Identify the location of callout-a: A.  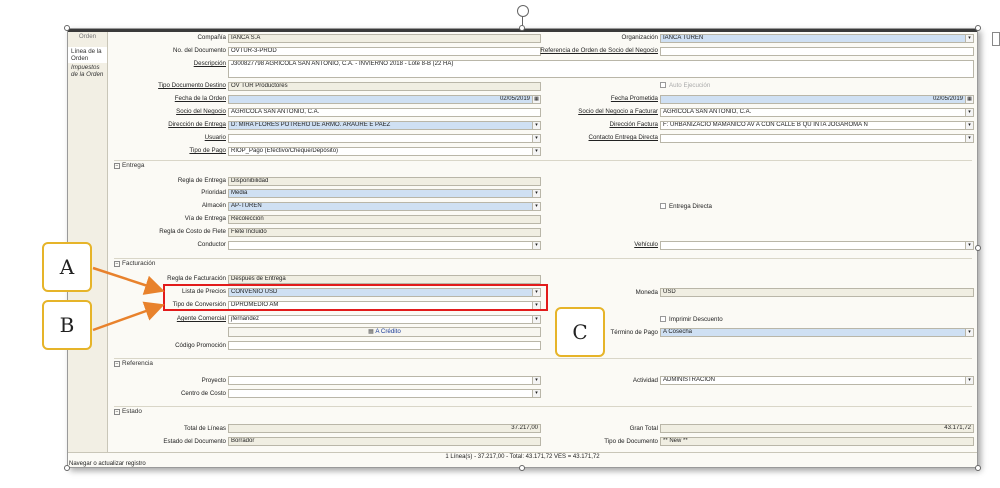
(67, 267).